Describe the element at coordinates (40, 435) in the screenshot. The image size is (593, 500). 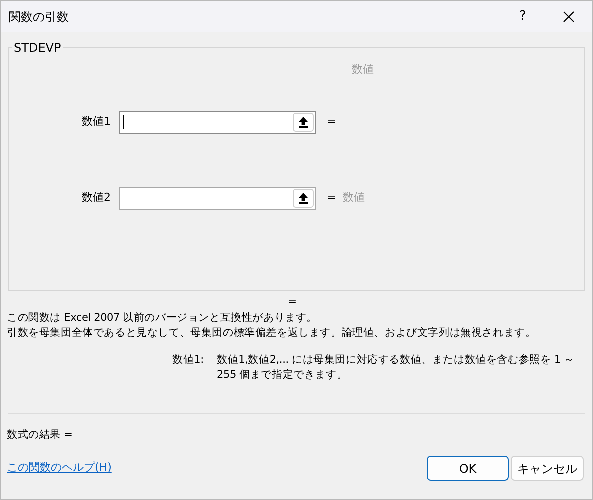
I see `formula-result: 数式の結果 =` at that location.